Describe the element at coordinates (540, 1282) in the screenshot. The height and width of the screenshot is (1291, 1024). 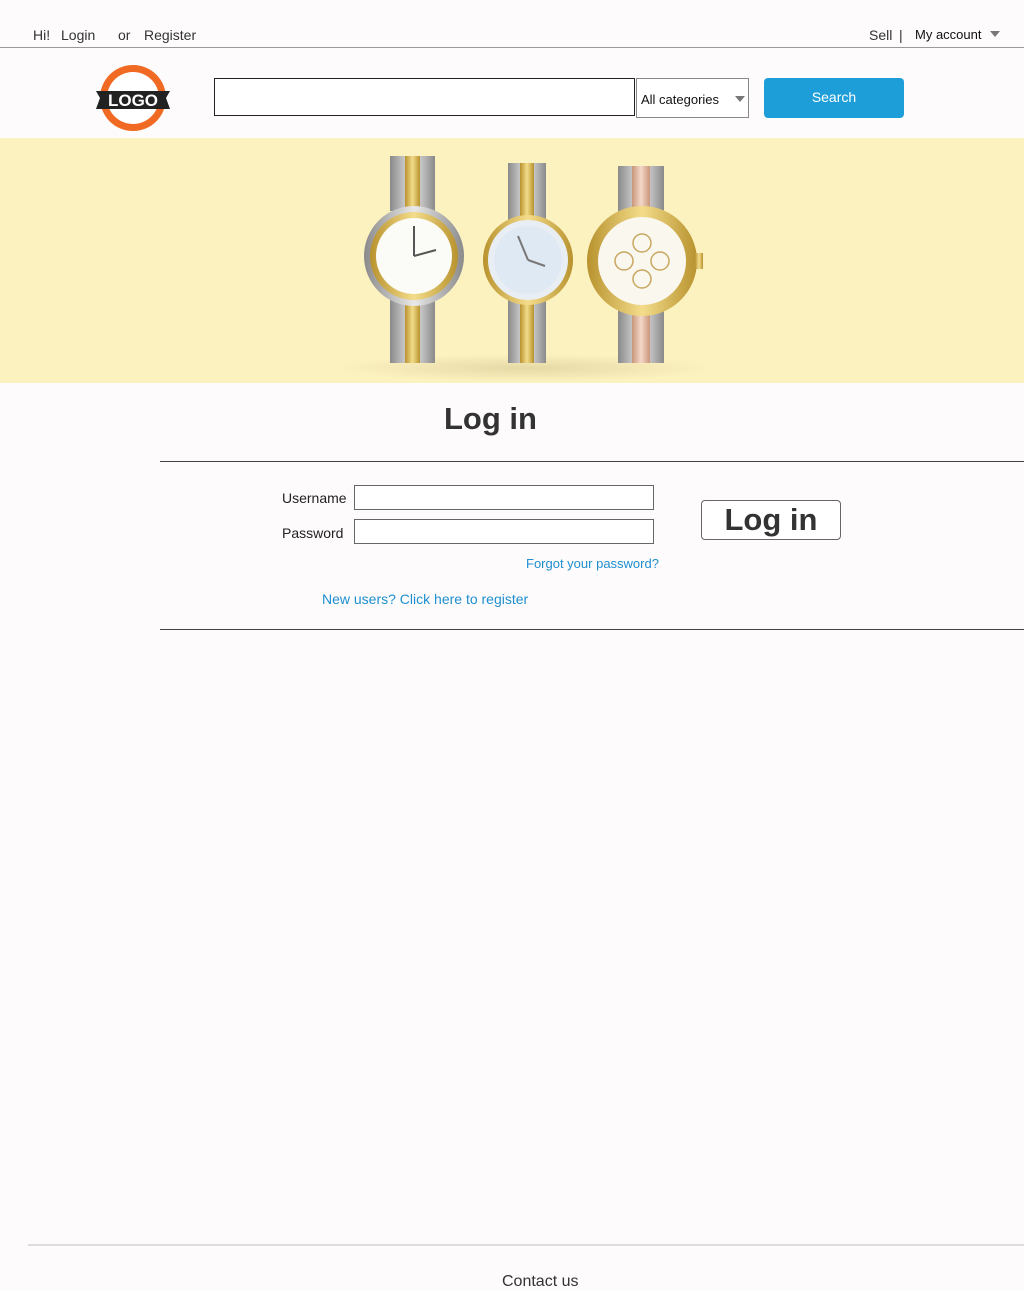
I see `contact-us-link: Contact us` at that location.